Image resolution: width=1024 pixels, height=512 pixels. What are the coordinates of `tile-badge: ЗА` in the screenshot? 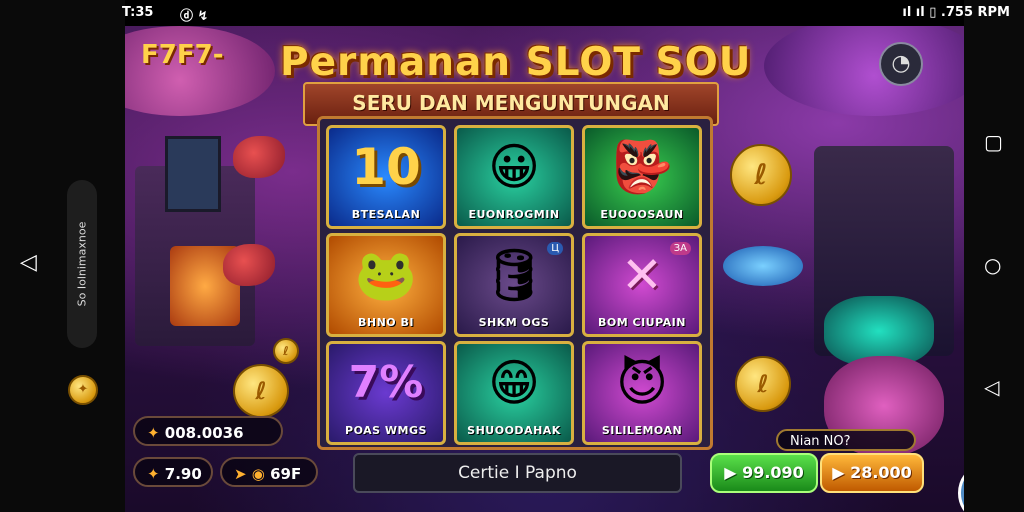 It's located at (680, 248).